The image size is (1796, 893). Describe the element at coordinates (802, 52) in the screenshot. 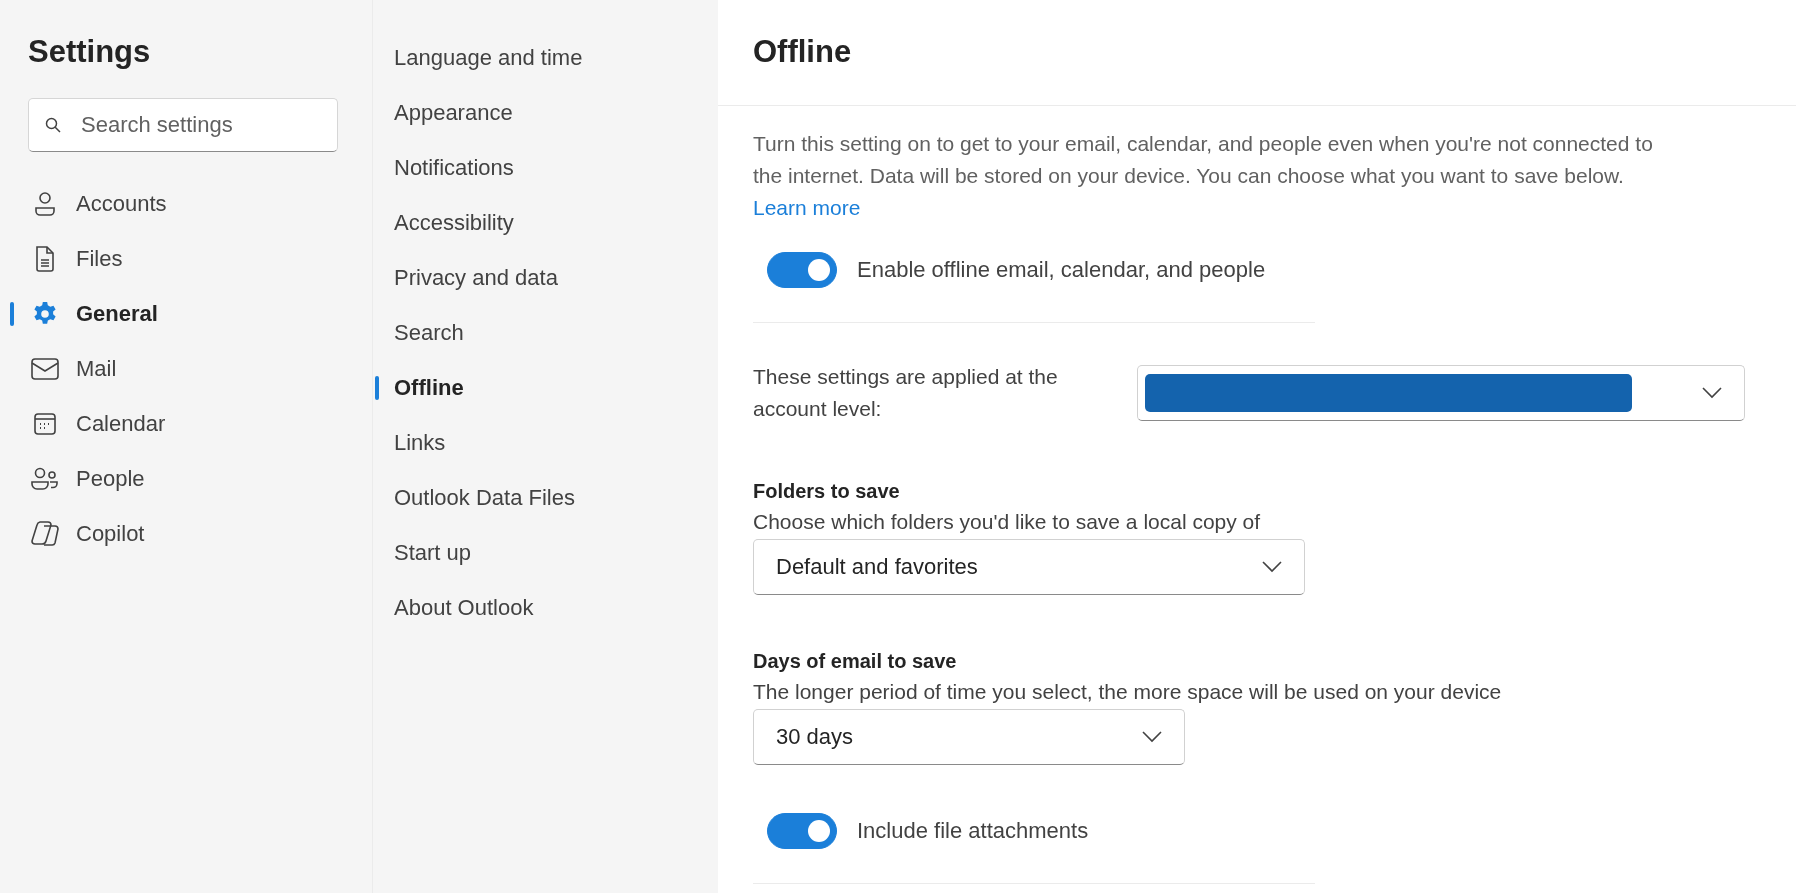

I see `page-title: Offline` at that location.